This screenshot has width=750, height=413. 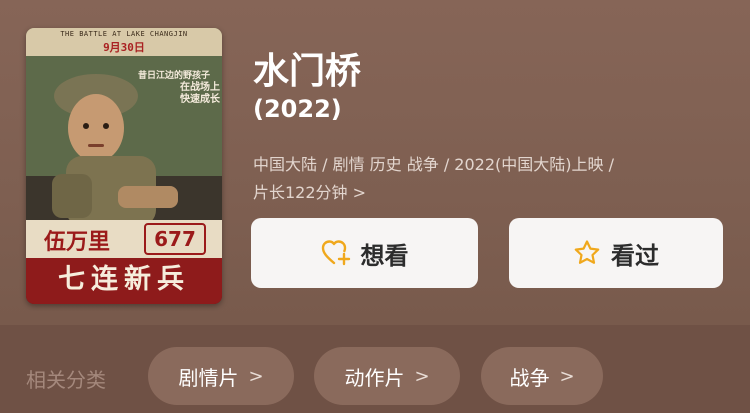 I want to click on poster-slogan-line1: 昔日江边的野孩子, so click(x=174, y=76).